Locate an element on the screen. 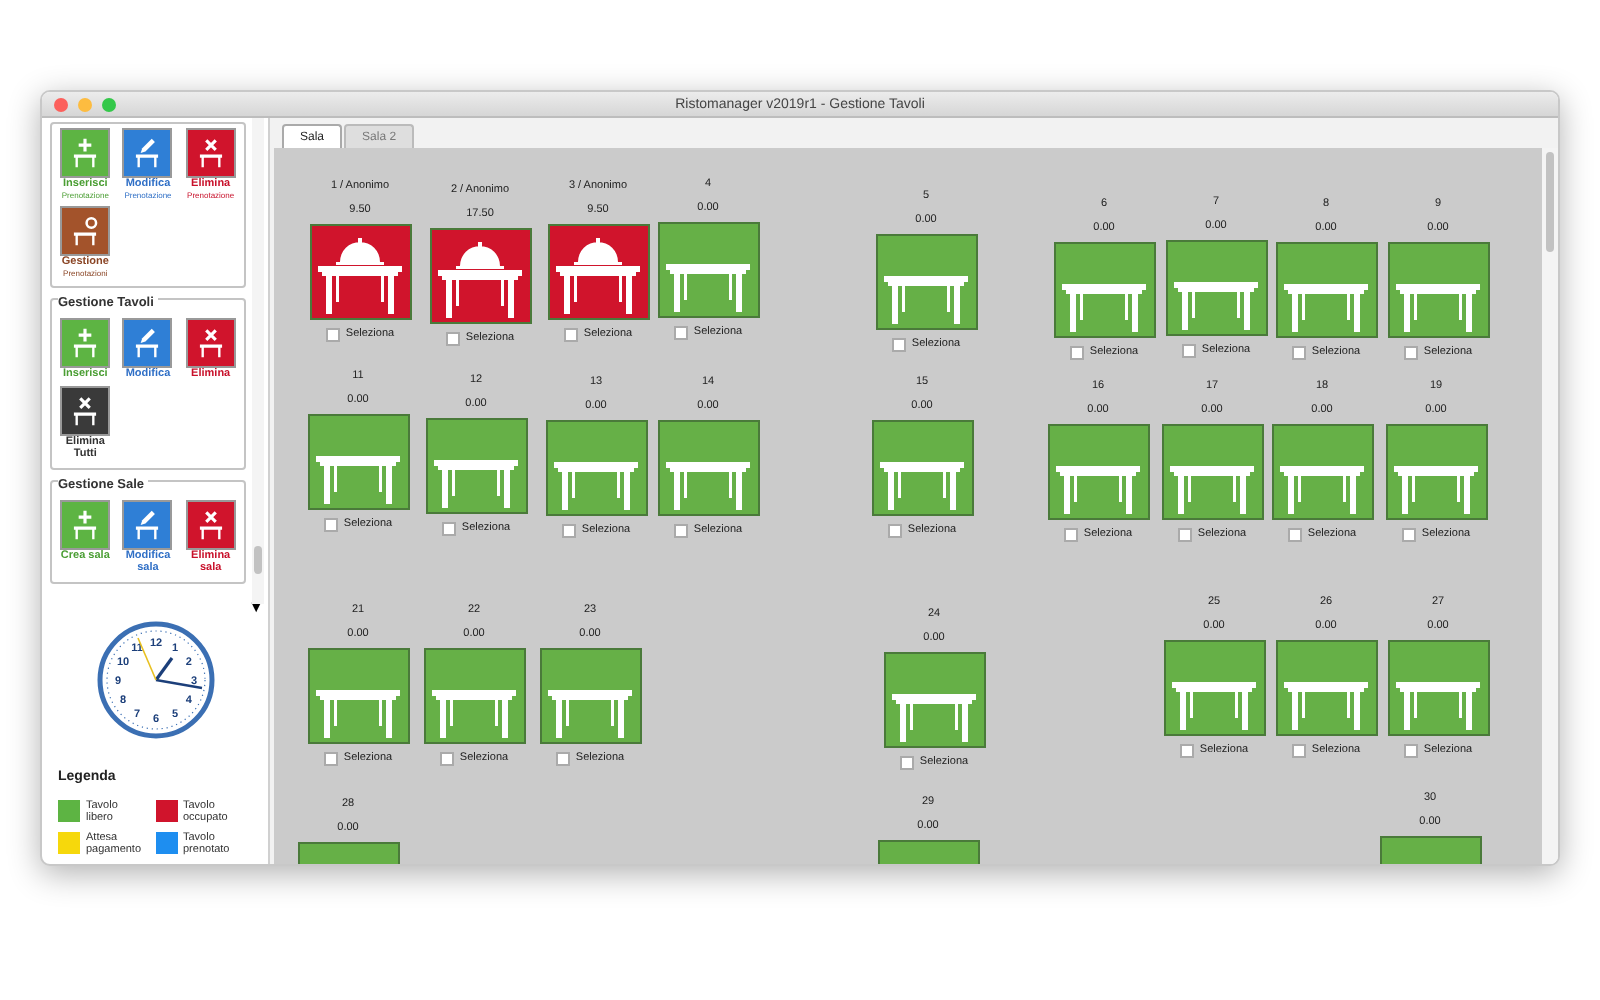 This screenshot has width=1600, height=1000. minimize-button is located at coordinates (85, 104).